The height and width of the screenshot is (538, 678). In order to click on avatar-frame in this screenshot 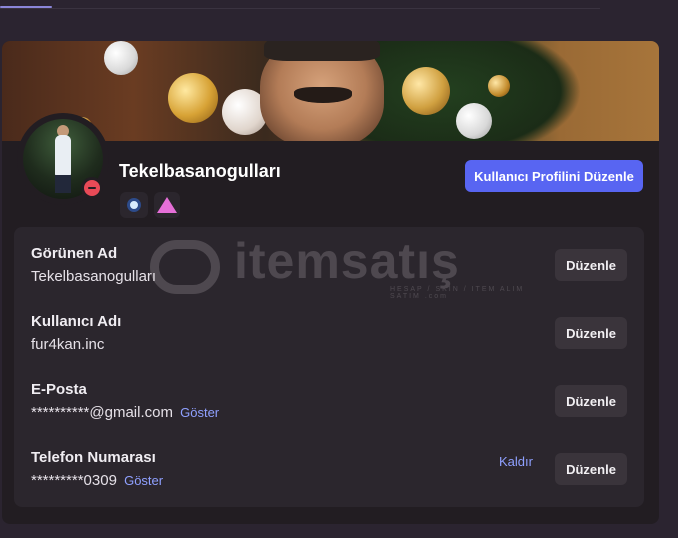, I will do `click(63, 159)`.